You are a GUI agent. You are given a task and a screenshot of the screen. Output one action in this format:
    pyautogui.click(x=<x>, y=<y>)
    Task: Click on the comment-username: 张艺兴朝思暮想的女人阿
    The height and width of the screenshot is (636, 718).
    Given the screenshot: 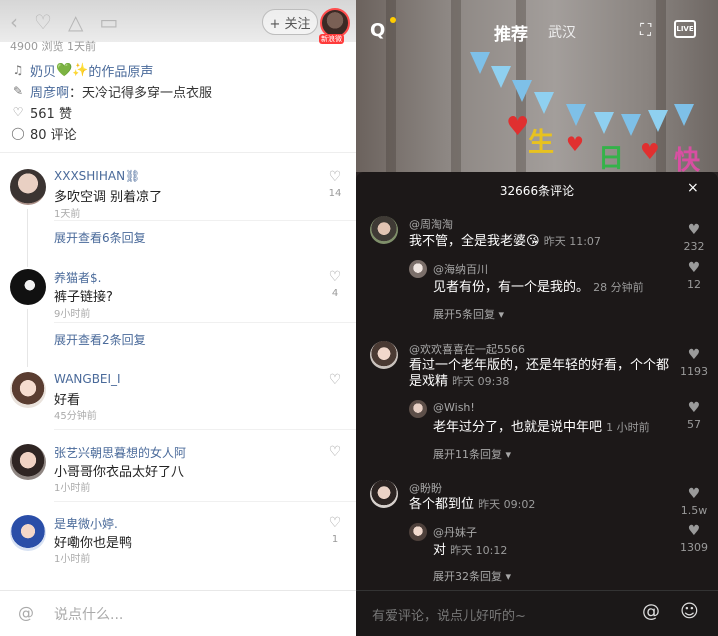 What is the action you would take?
    pyautogui.click(x=120, y=452)
    